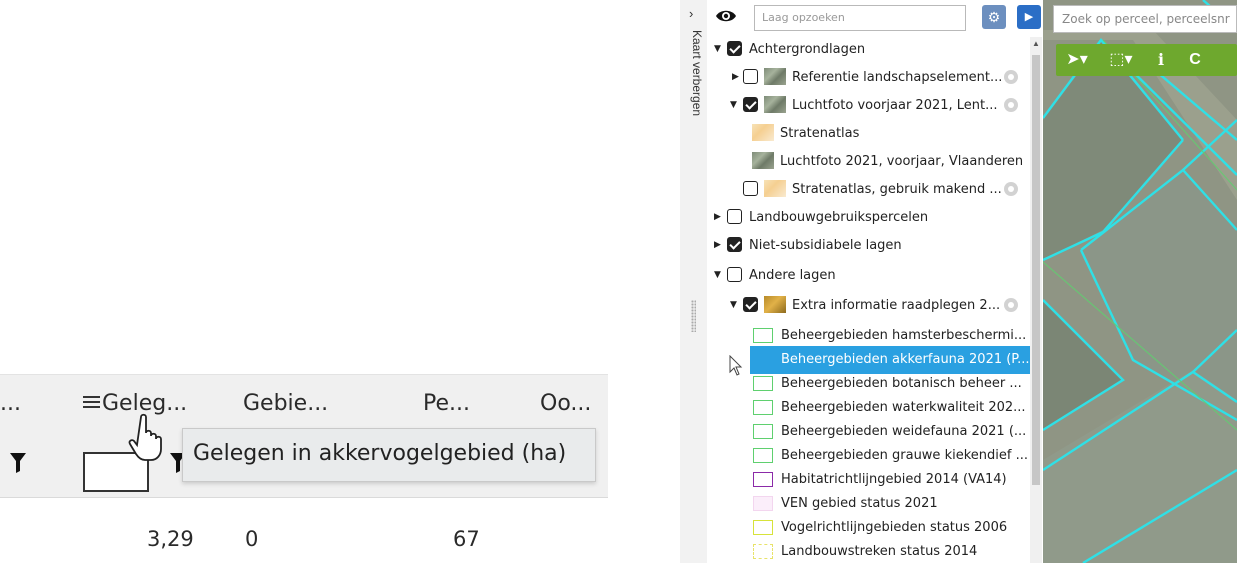 This screenshot has width=1237, height=563. I want to click on layer-label: Andere lagen, so click(792, 275).